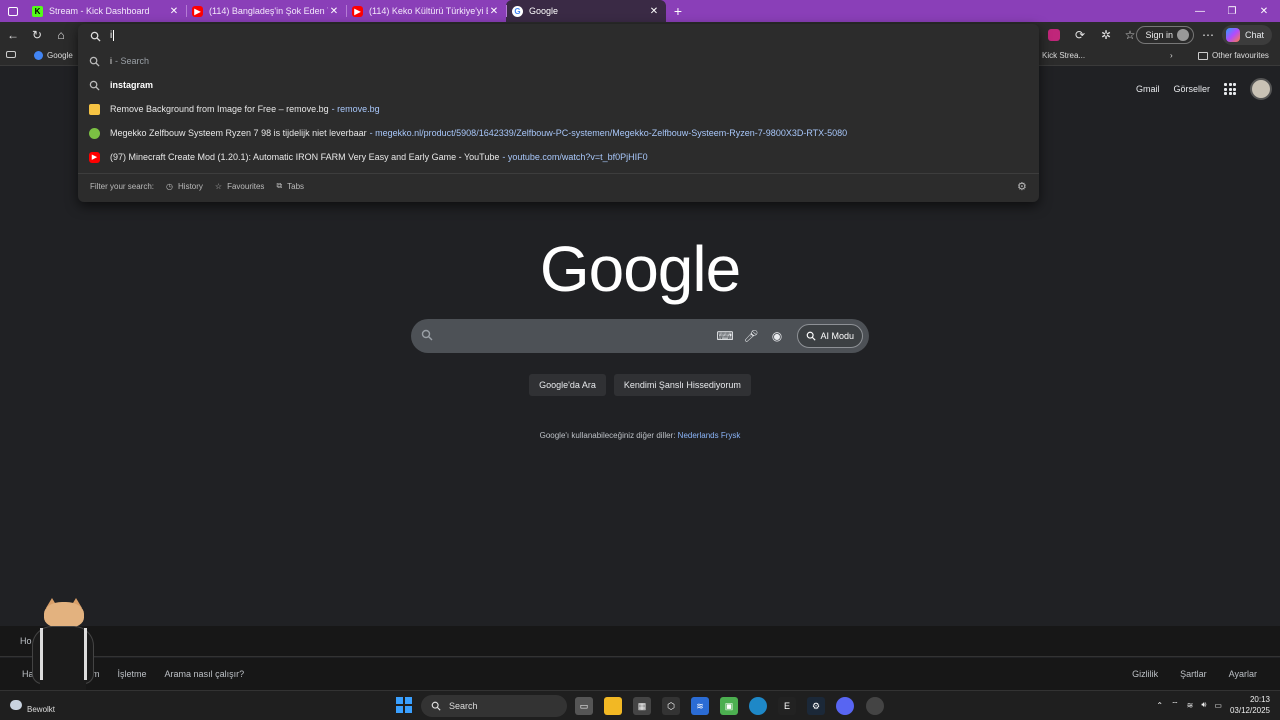 The image size is (1280, 720). What do you see at coordinates (558, 36) in the screenshot?
I see `address-bar-input: i` at bounding box center [558, 36].